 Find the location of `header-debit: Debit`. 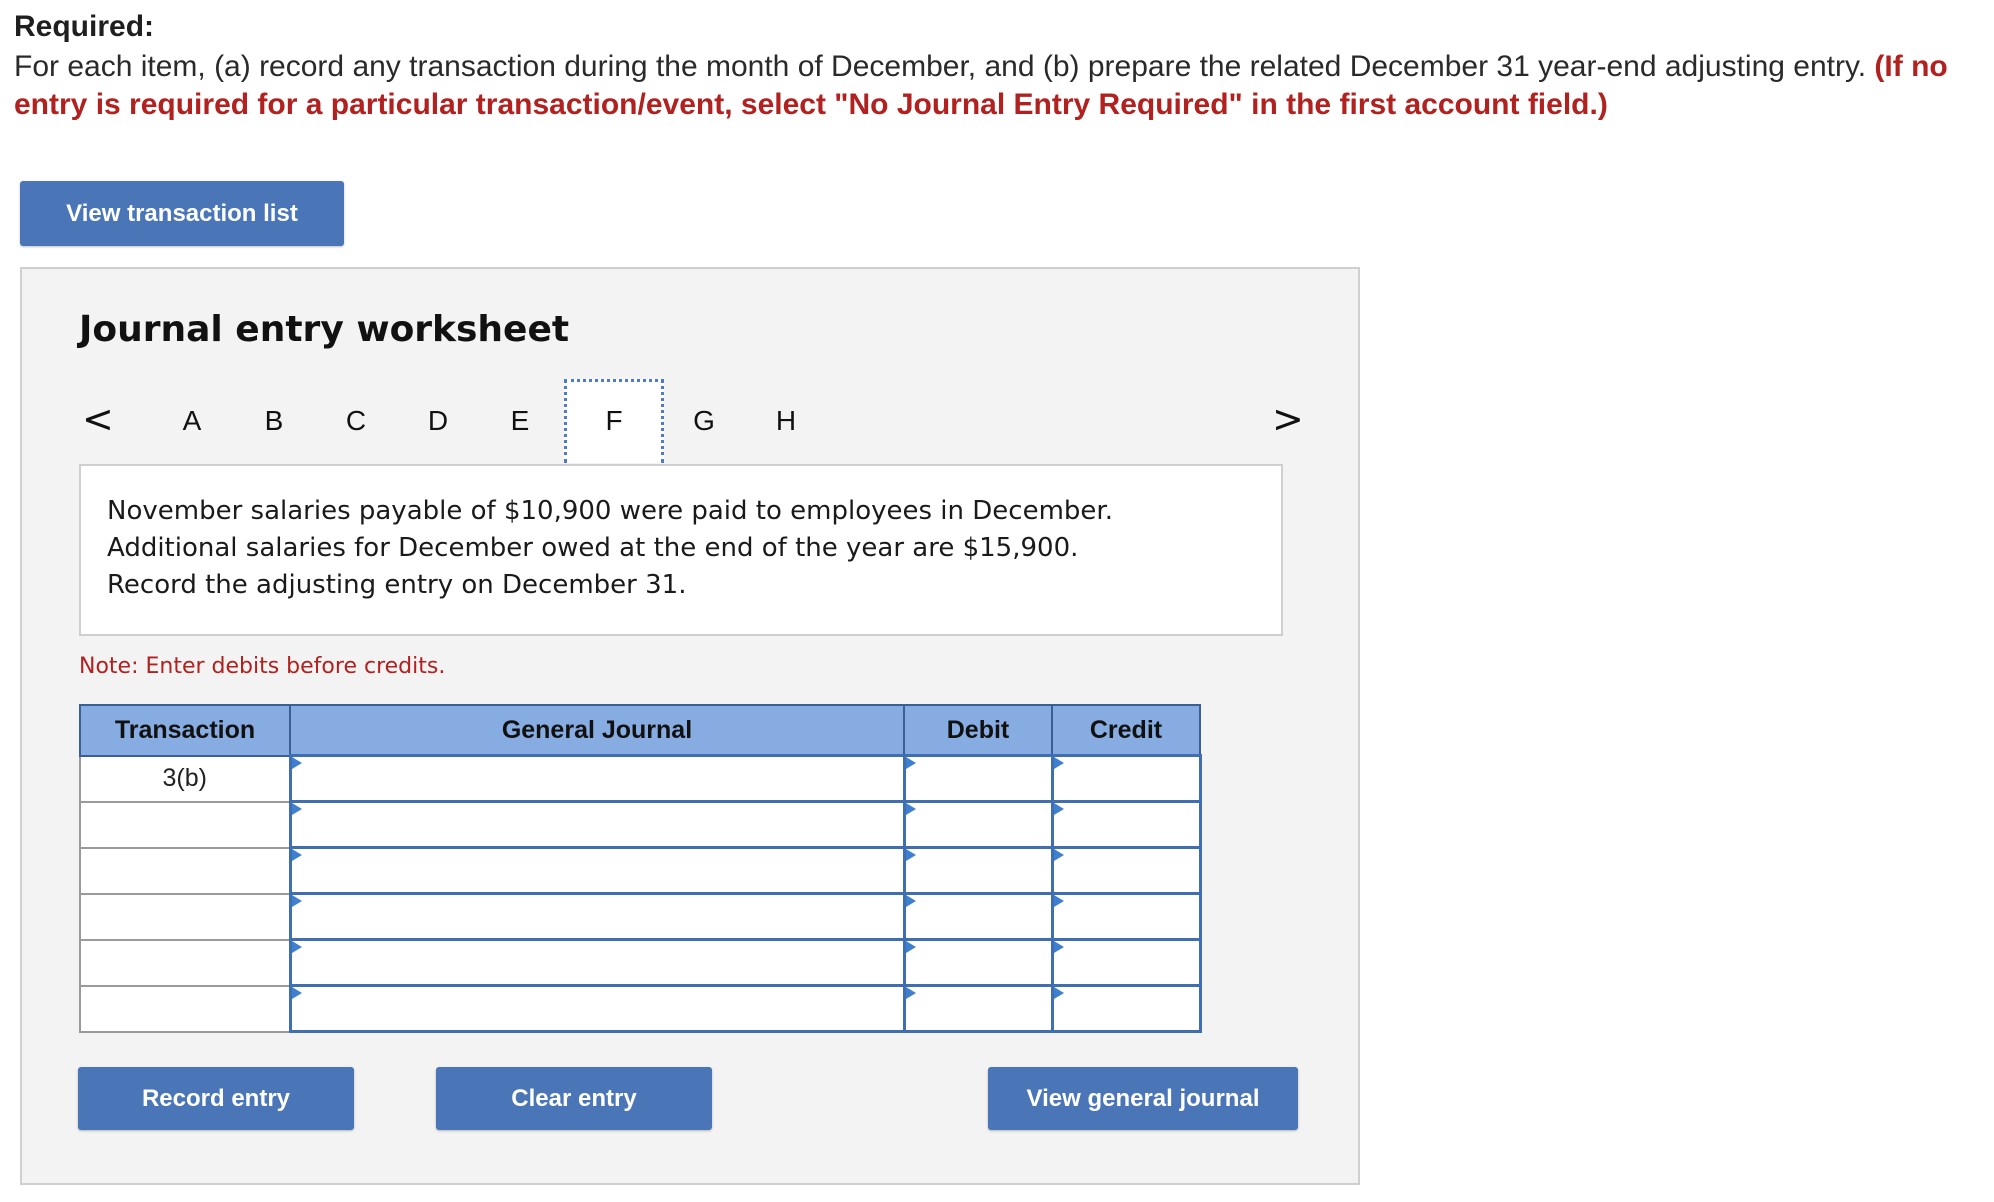

header-debit: Debit is located at coordinates (978, 730).